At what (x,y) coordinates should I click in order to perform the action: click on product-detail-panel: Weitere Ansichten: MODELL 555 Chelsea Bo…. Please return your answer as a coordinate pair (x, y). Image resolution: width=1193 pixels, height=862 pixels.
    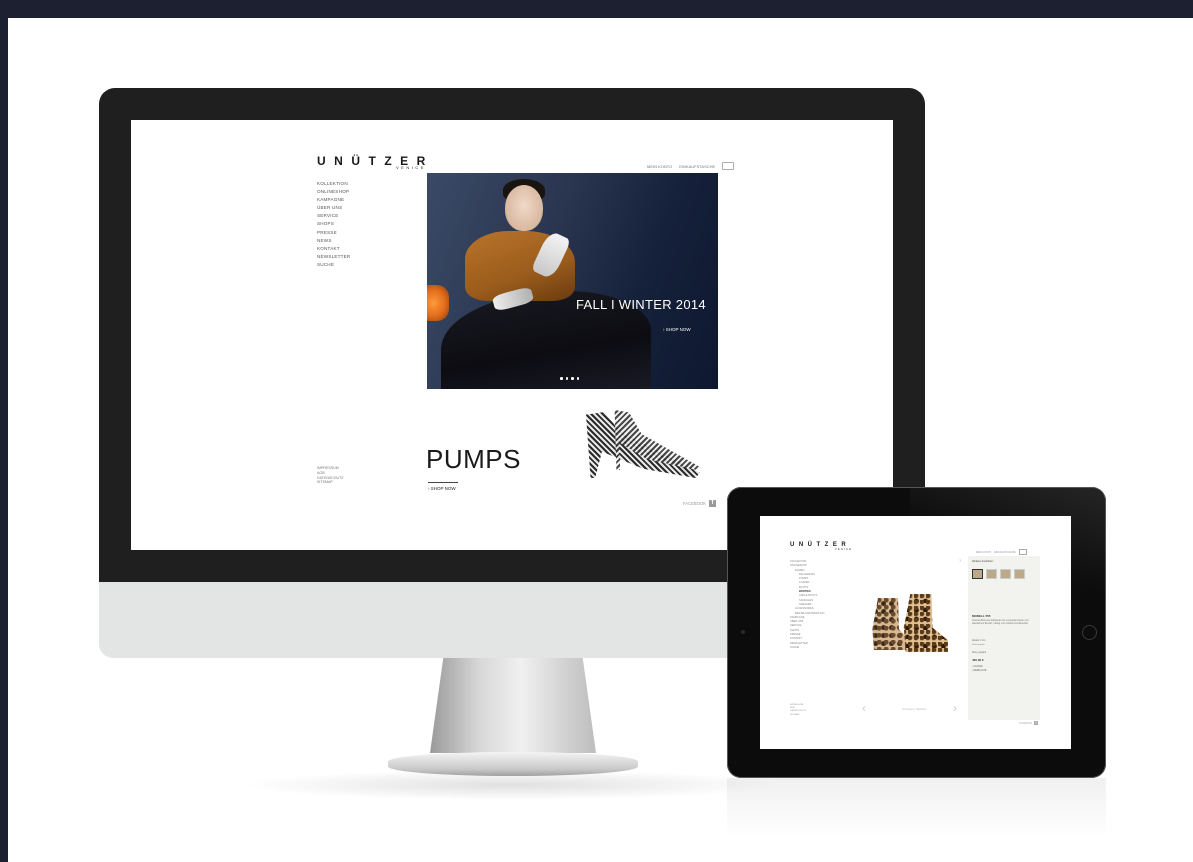
    Looking at the image, I should click on (1004, 638).